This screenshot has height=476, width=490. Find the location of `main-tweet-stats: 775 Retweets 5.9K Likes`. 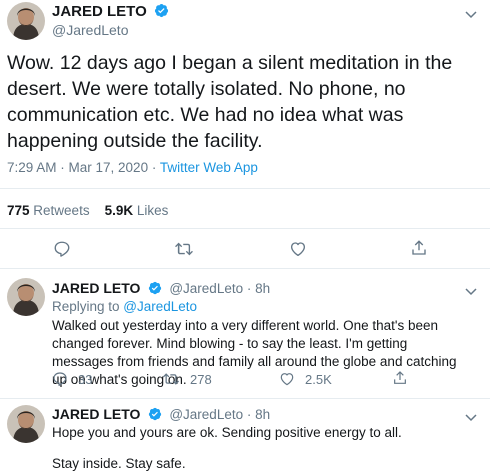

main-tweet-stats: 775 Retweets 5.9K Likes is located at coordinates (87, 210).